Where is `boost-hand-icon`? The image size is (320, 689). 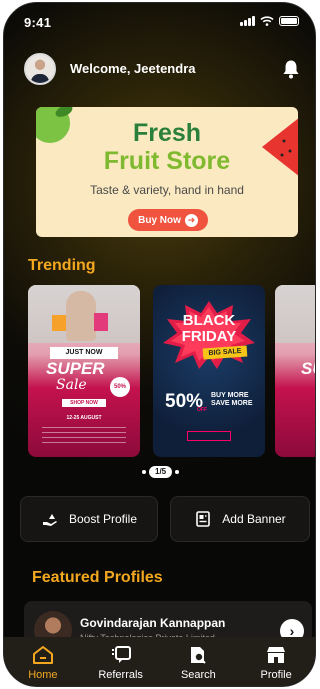 boost-hand-icon is located at coordinates (49, 520).